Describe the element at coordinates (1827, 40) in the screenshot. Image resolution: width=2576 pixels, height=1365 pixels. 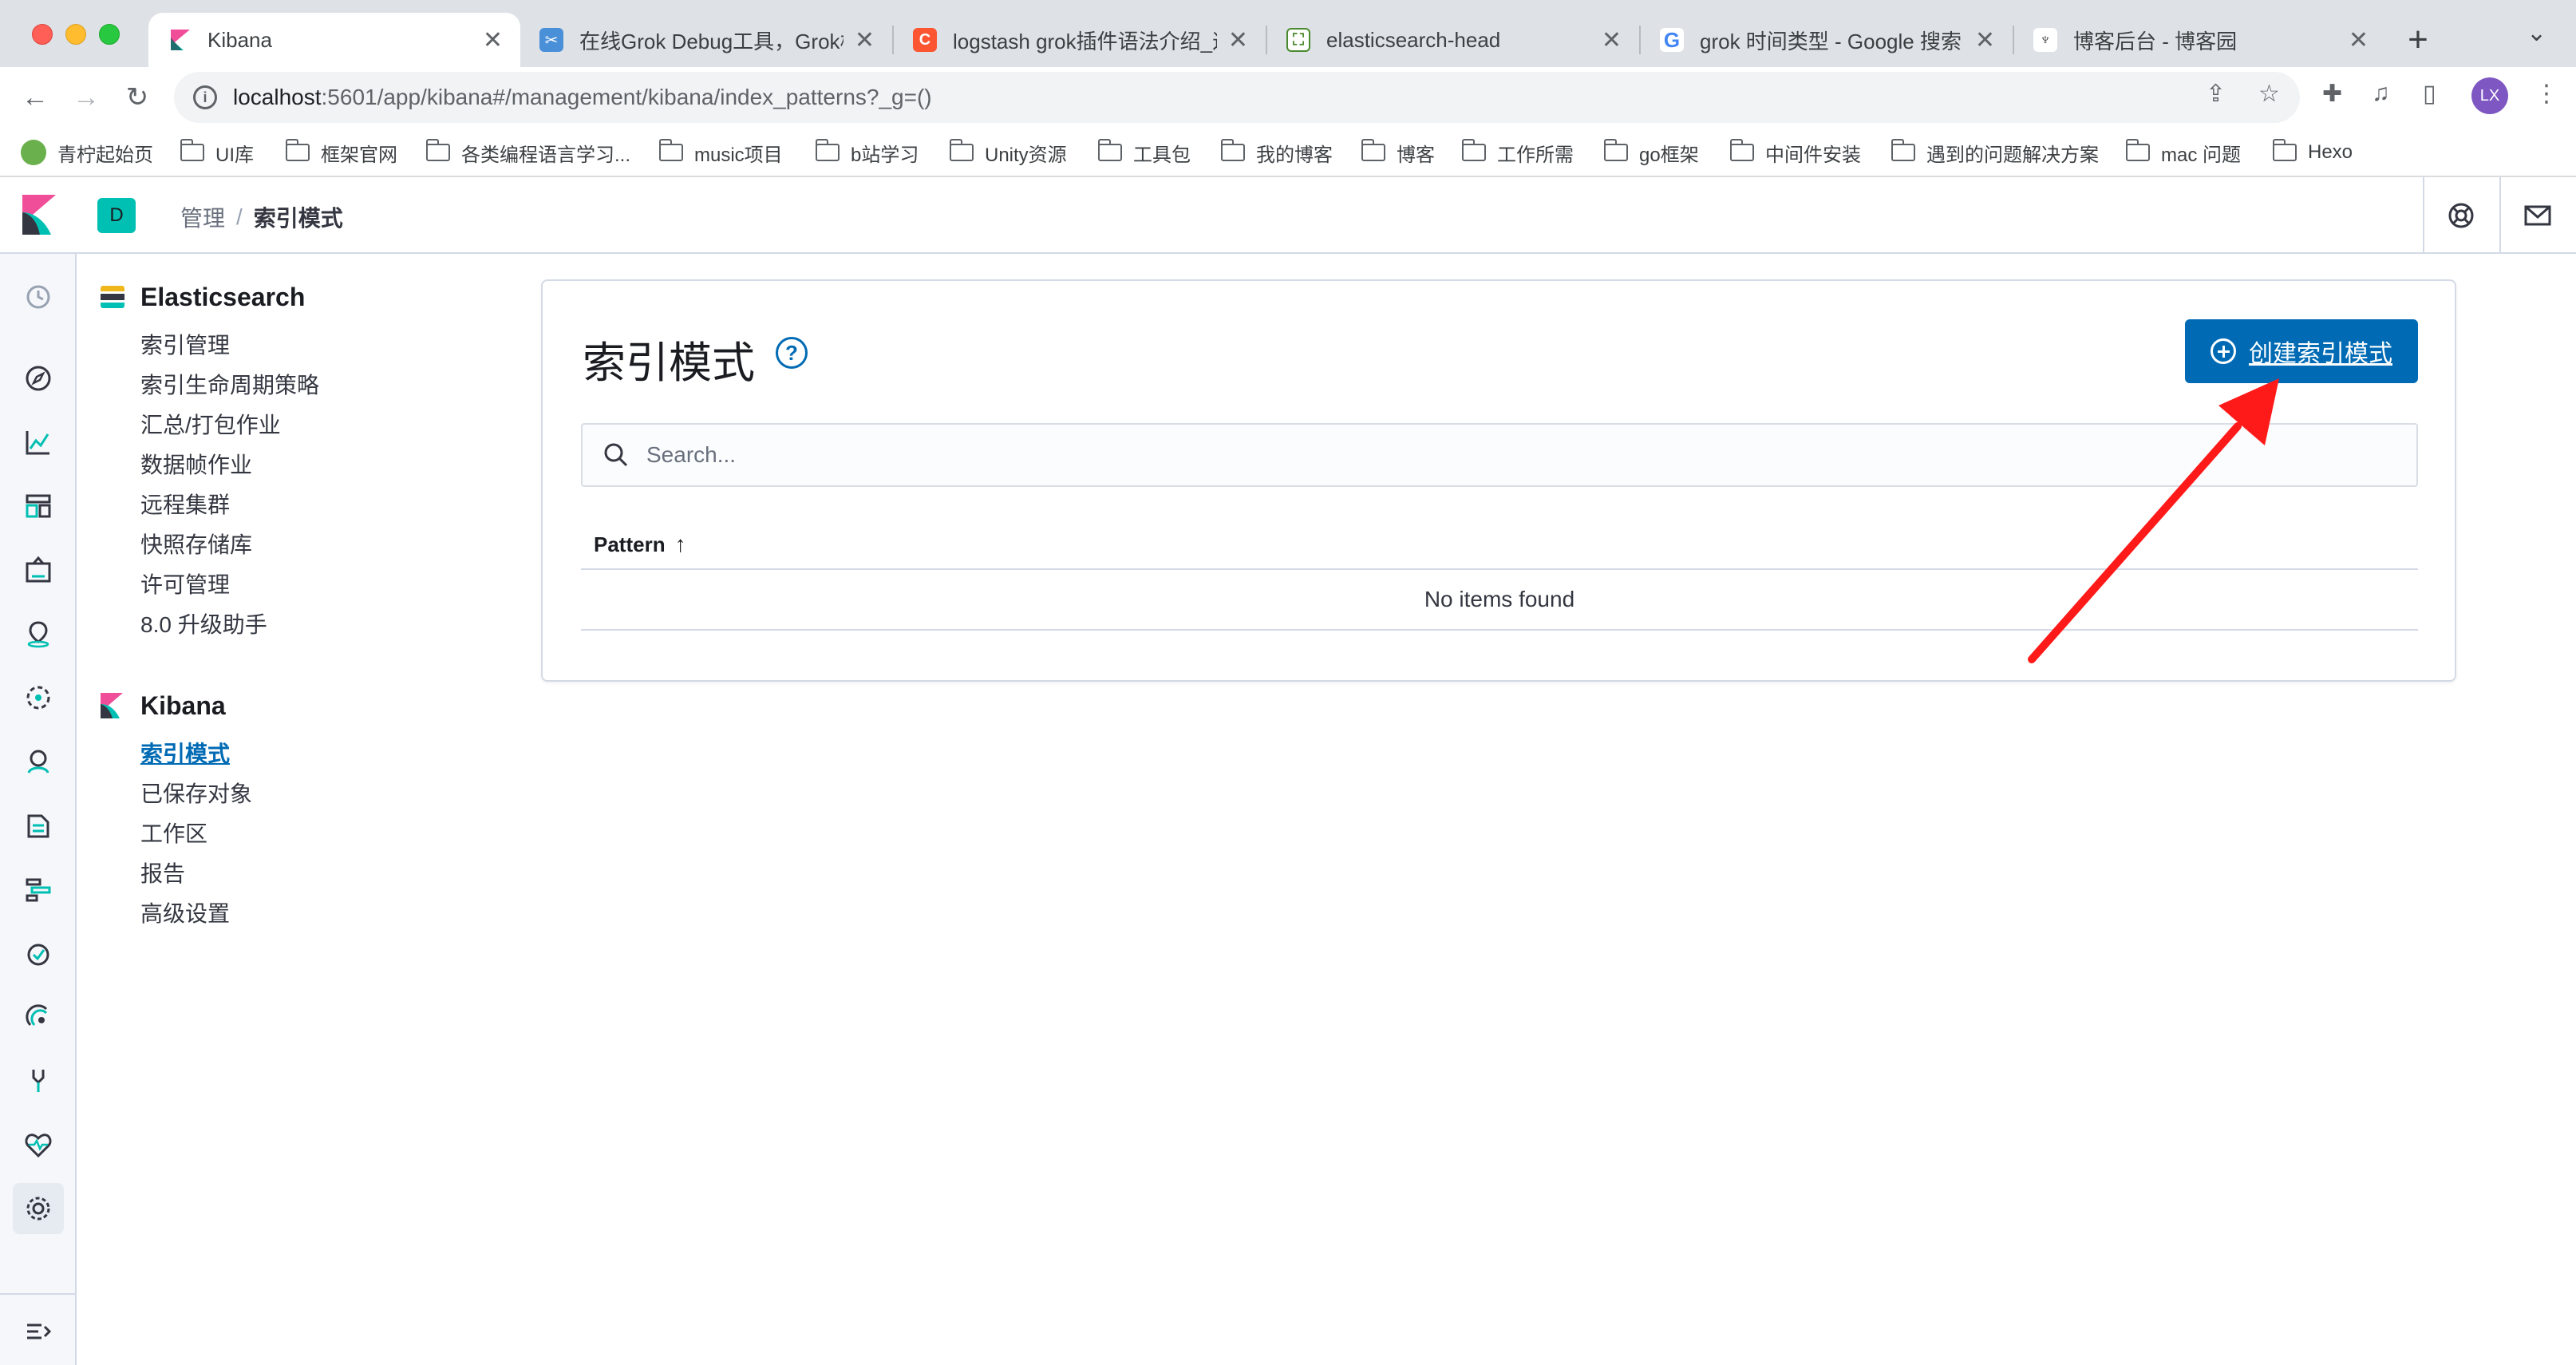
I see `browser-tab-google-search: G grok 时间类型 - Google 搜索 ✕` at that location.